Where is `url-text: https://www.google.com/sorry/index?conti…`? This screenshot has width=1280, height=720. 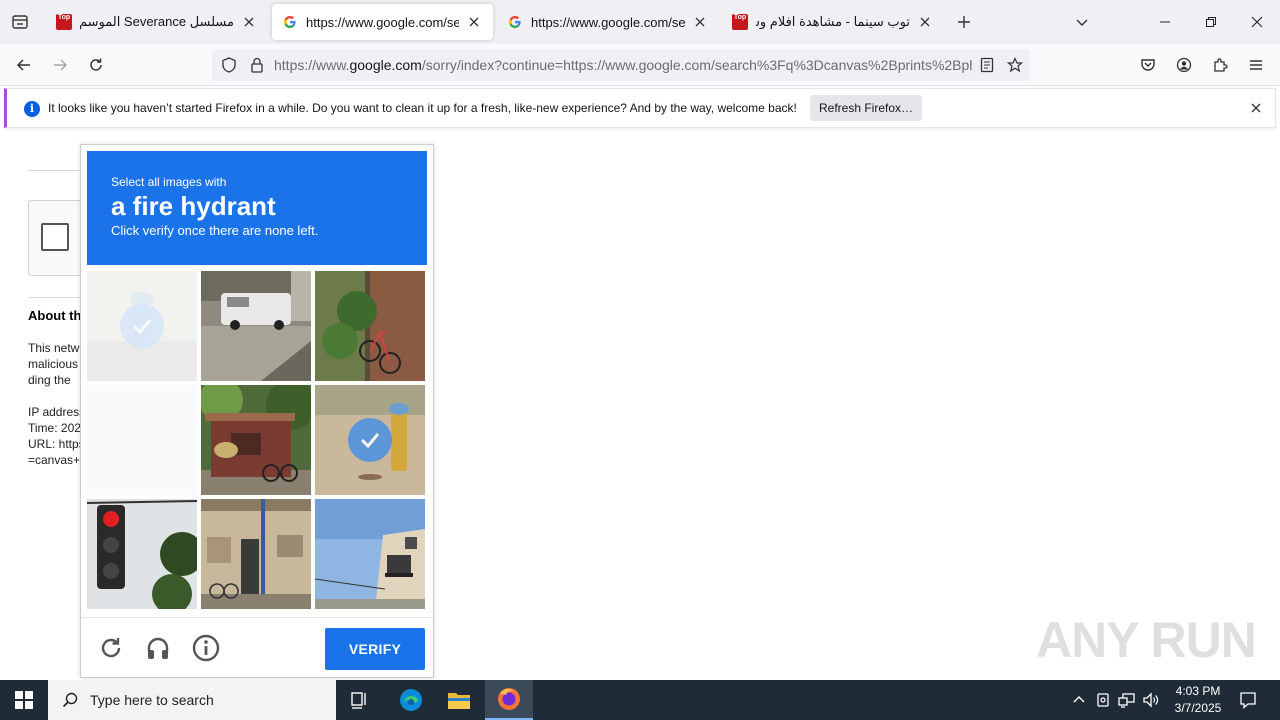 url-text: https://www.google.com/sorry/index?conti… is located at coordinates (623, 65).